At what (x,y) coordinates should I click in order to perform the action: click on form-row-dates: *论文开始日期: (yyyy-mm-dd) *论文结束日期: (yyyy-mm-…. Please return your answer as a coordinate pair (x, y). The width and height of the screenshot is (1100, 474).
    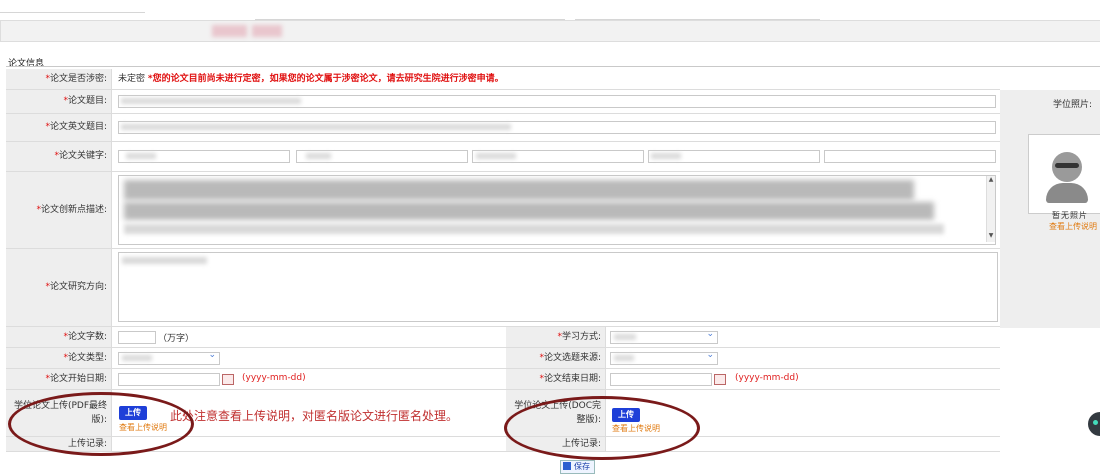
    Looking at the image, I should click on (503, 379).